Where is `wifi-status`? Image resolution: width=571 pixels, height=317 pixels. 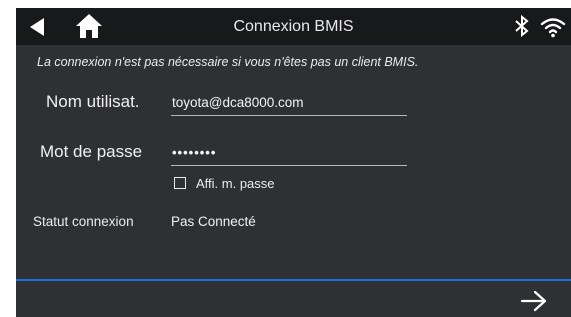 wifi-status is located at coordinates (553, 27).